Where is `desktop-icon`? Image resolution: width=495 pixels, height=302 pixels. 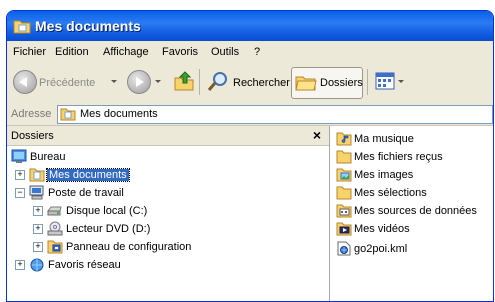
desktop-icon is located at coordinates (19, 156).